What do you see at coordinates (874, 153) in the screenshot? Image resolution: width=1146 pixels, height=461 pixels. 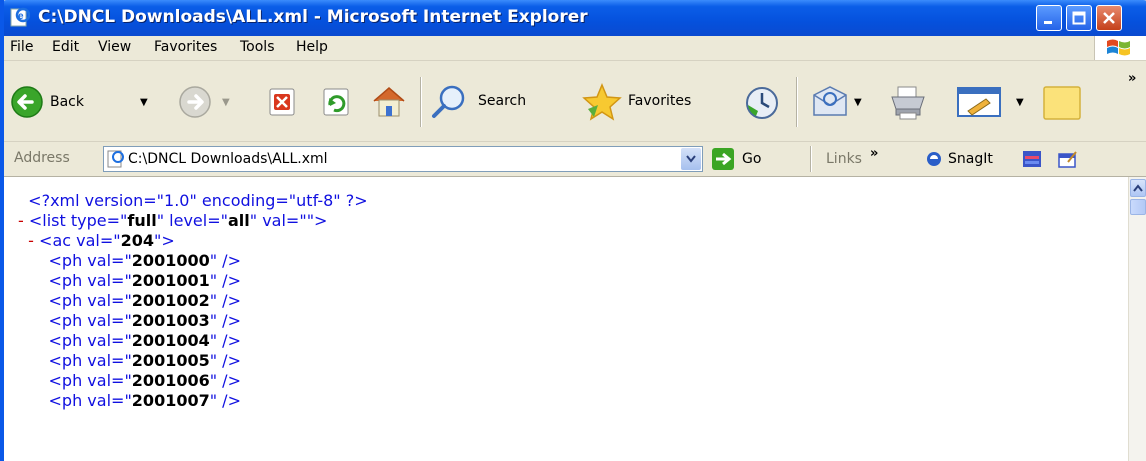 I see `links-more-chevron-icon: »` at bounding box center [874, 153].